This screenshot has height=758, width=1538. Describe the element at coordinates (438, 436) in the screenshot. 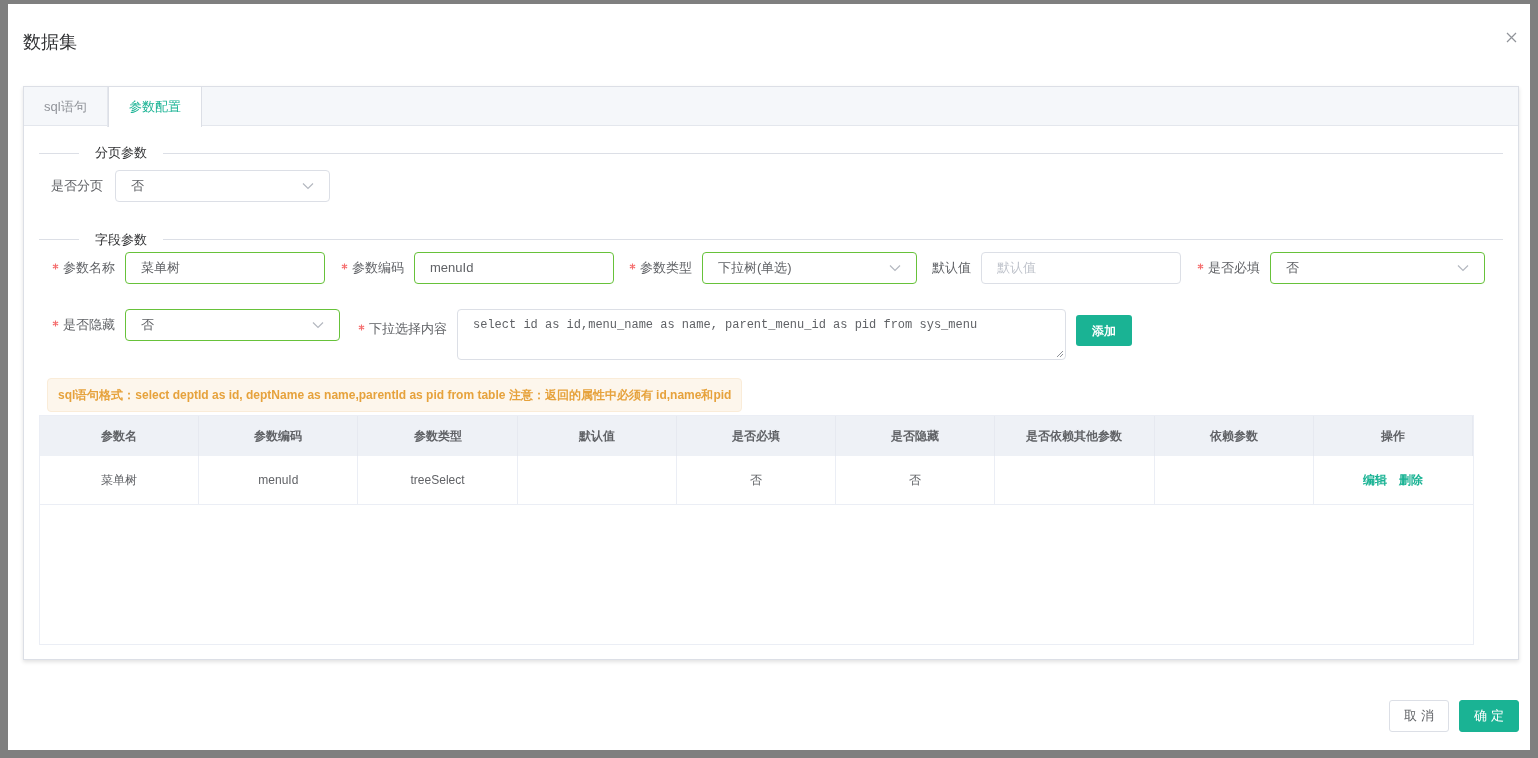

I see `column-header: 参数类型` at that location.